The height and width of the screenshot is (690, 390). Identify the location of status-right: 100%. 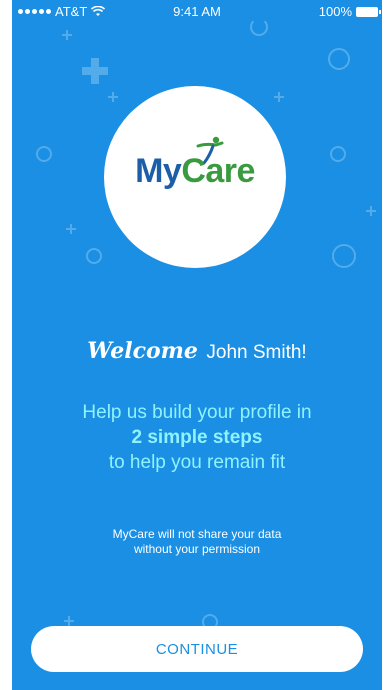
(349, 11).